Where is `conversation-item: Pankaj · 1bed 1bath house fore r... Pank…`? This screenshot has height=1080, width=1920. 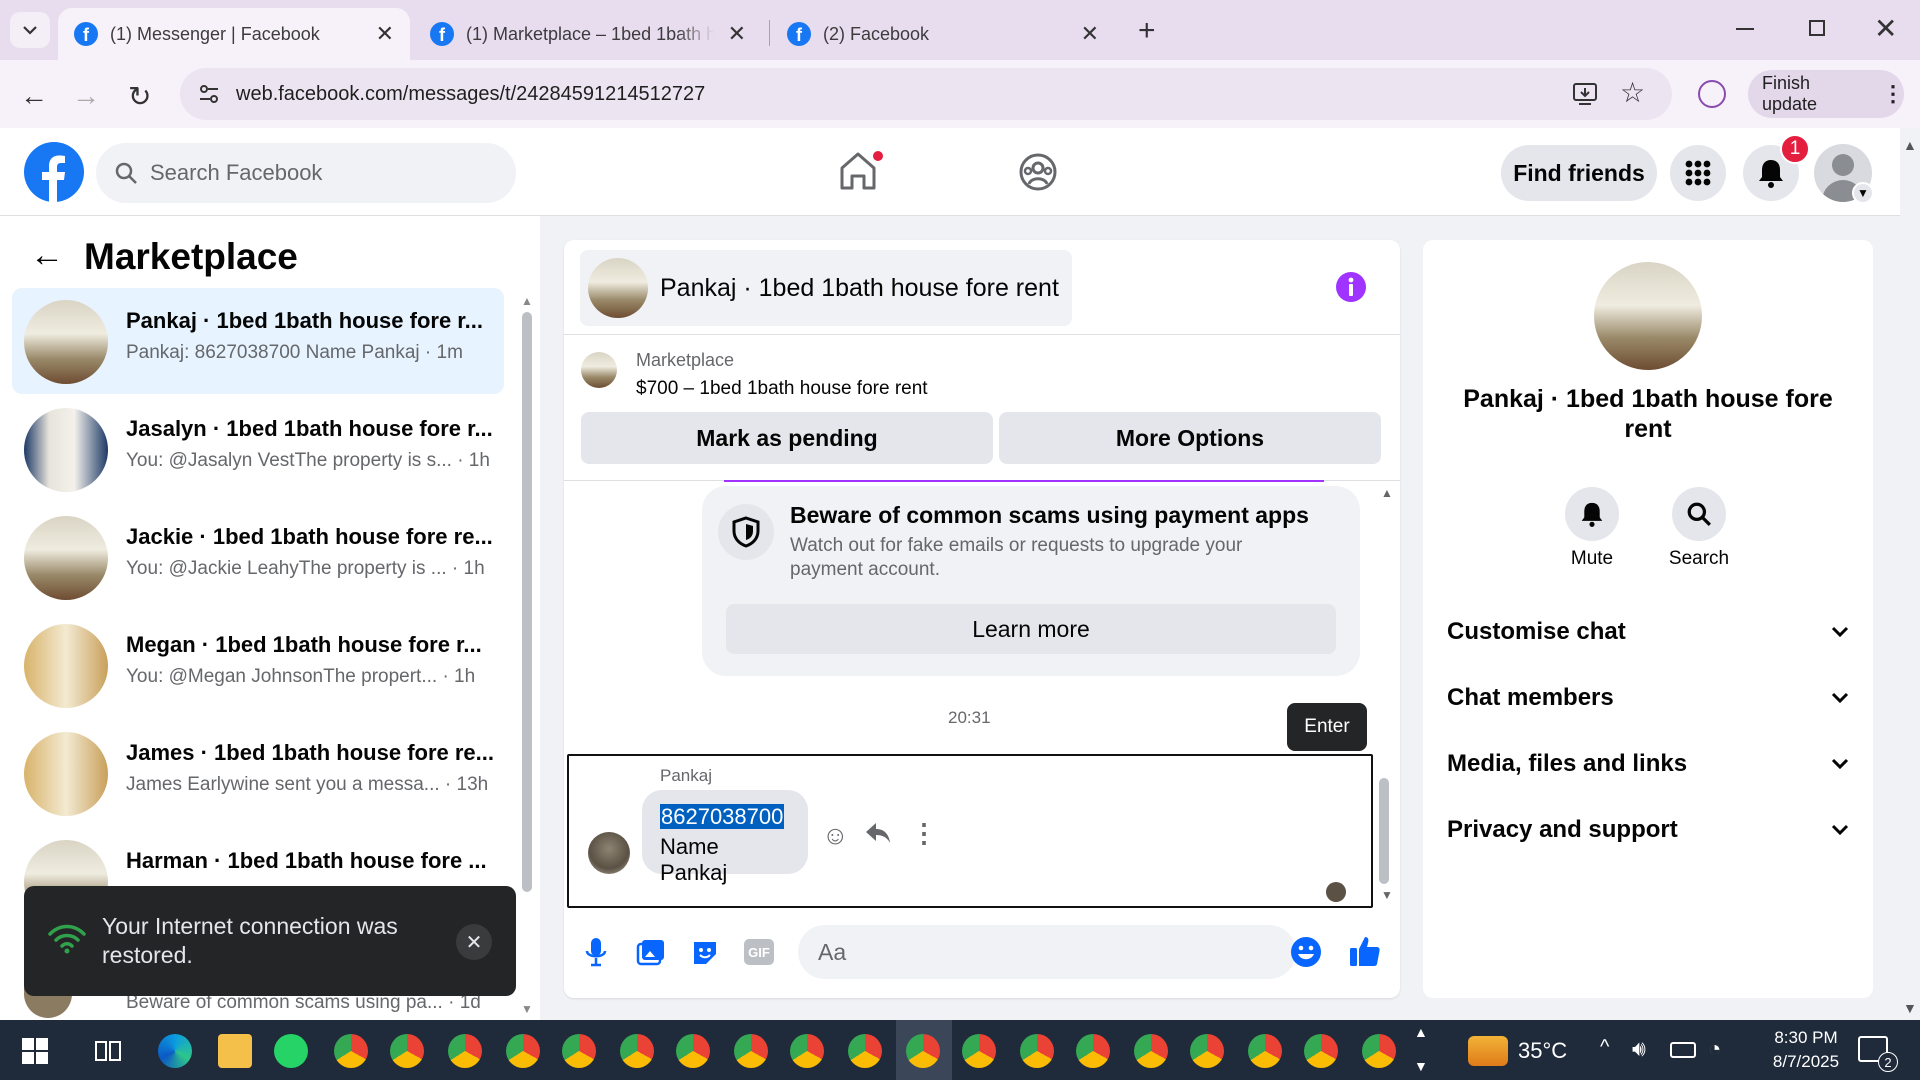
conversation-item: Pankaj · 1bed 1bath house fore r... Pank… is located at coordinates (258, 341).